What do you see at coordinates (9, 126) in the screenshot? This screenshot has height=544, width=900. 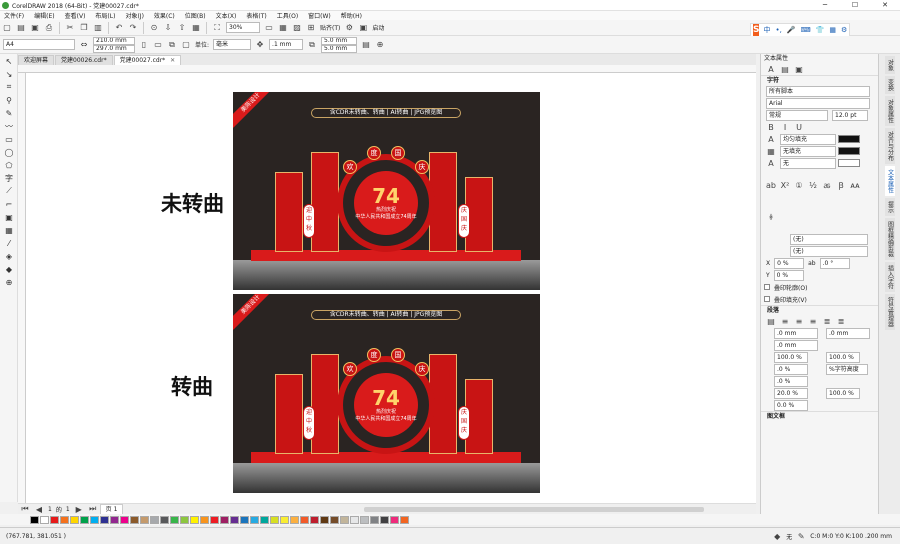 I see `artistic-media-icon: 〰` at bounding box center [9, 126].